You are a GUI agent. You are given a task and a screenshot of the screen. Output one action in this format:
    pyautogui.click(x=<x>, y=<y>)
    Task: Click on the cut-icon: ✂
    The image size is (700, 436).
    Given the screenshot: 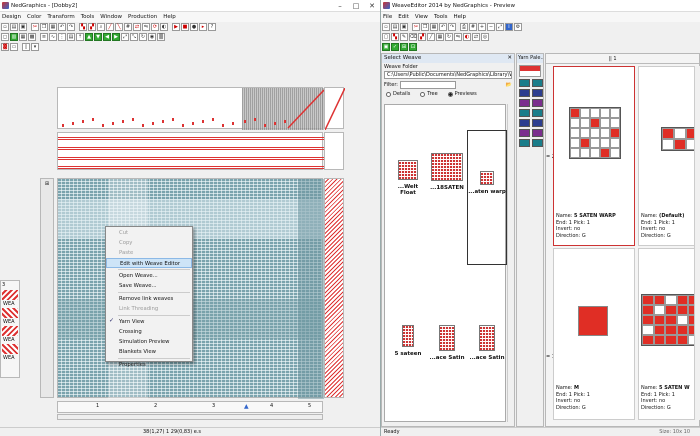 What is the action you would take?
    pyautogui.click(x=35, y=27)
    